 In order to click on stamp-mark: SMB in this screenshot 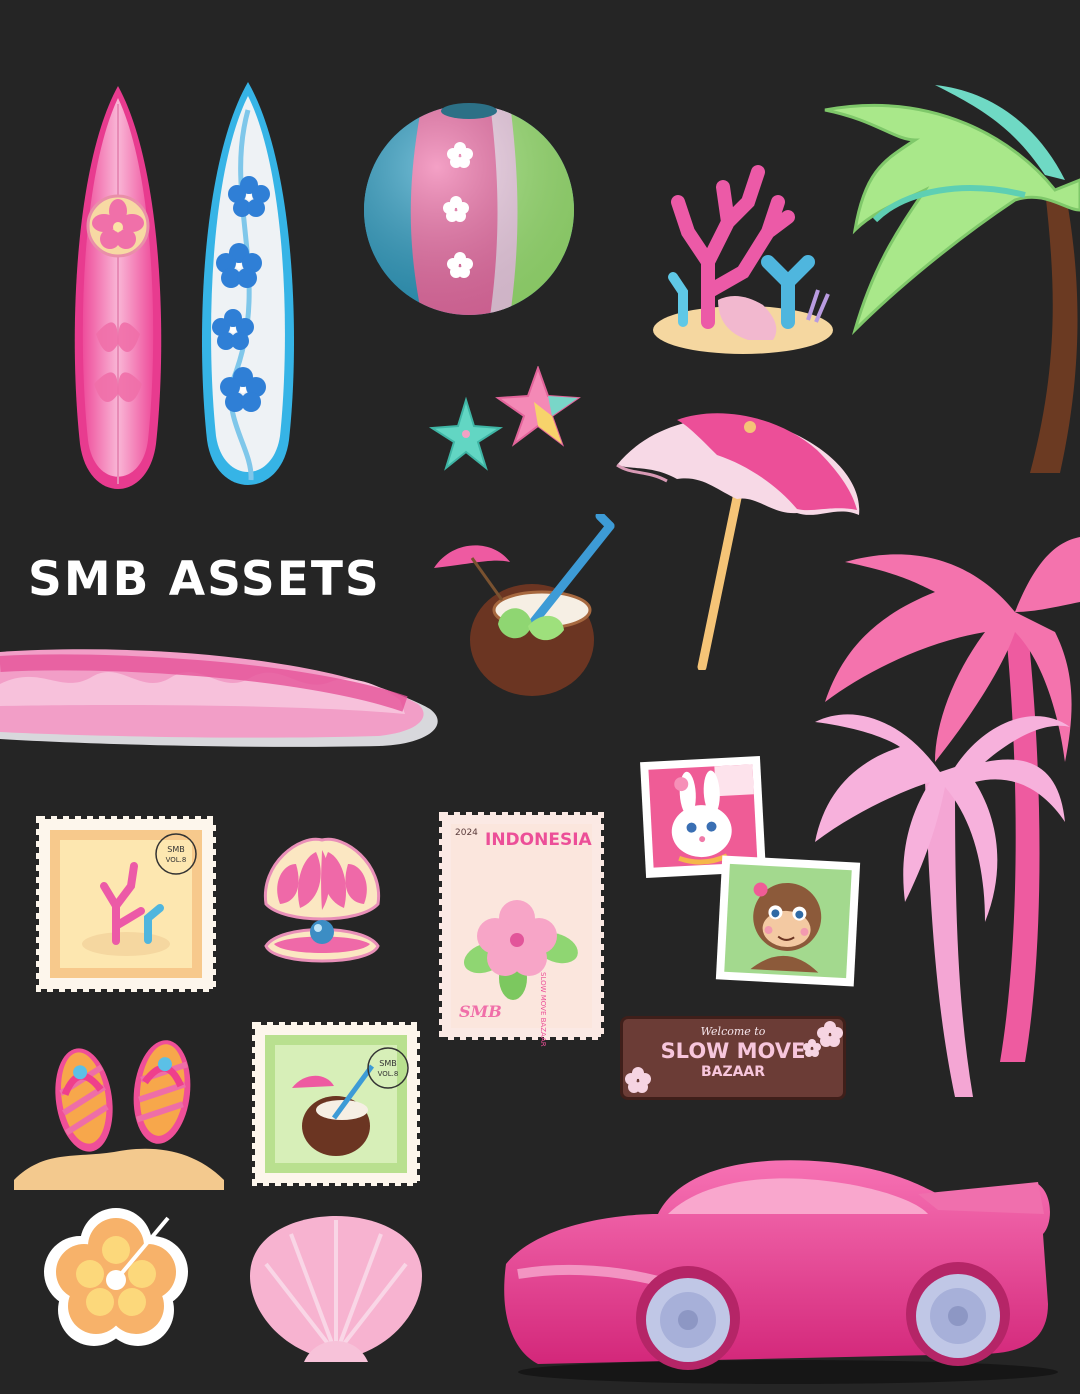, I will do `click(480, 1011)`.